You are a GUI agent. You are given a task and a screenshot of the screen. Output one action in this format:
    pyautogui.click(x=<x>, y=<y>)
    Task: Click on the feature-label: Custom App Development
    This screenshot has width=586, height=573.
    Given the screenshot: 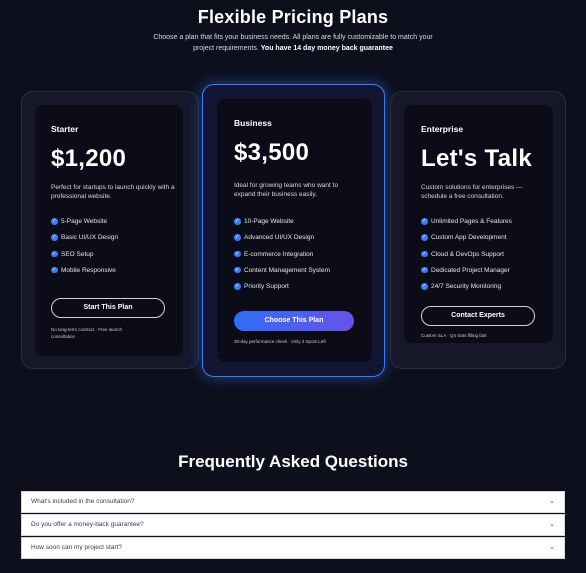 What is the action you would take?
    pyautogui.click(x=469, y=238)
    